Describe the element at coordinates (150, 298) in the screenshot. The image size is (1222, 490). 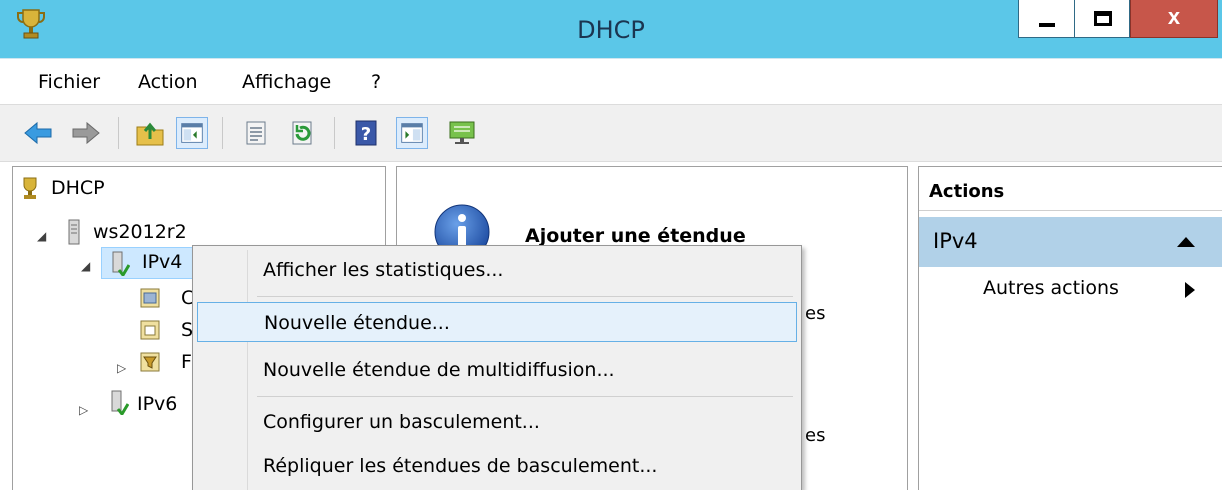
I see `scope-icon` at that location.